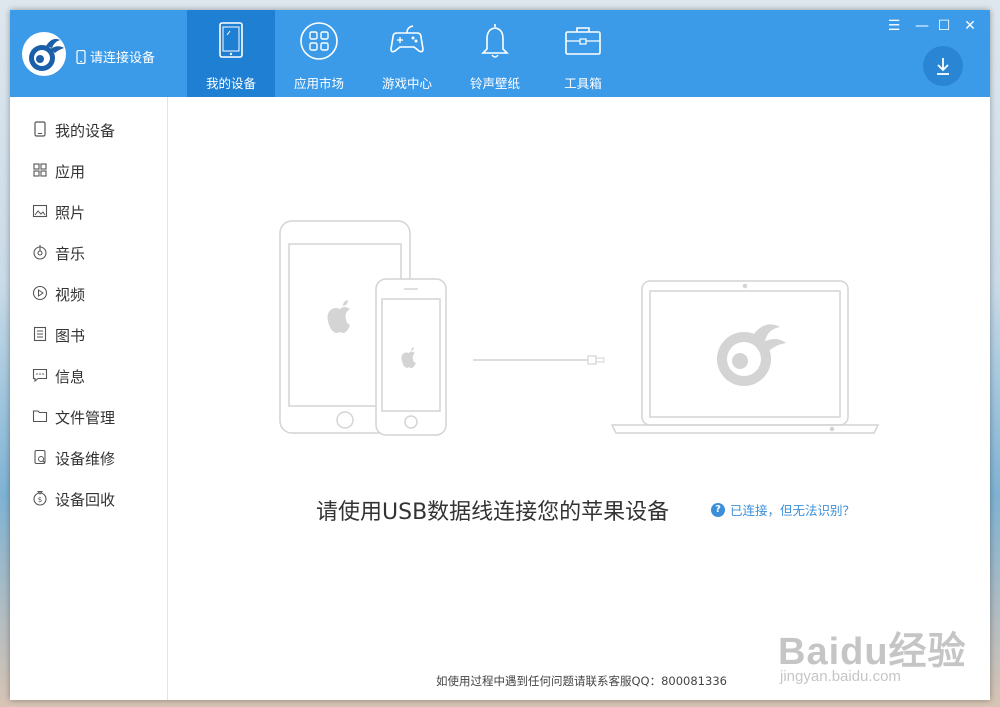 The height and width of the screenshot is (707, 1000). I want to click on close-button: ✕, so click(970, 26).